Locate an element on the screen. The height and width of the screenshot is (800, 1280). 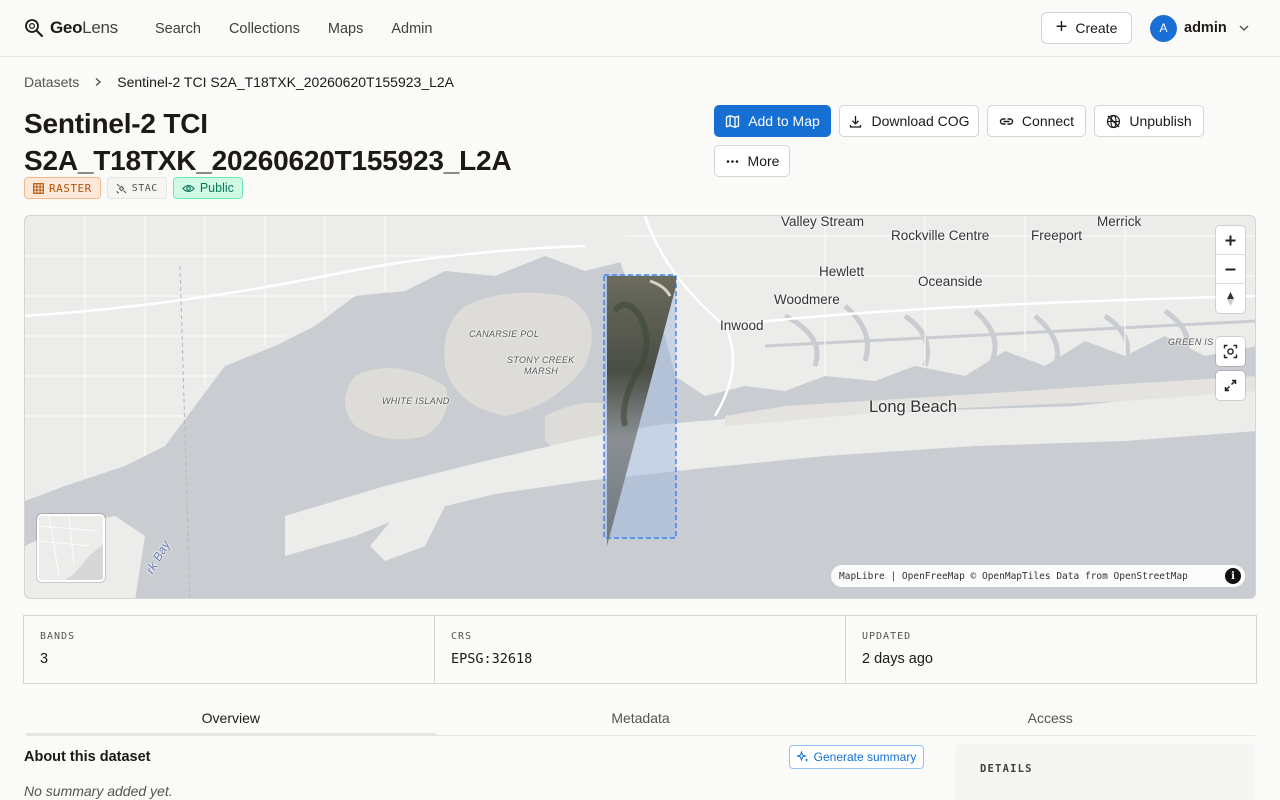
tab-bar: Overview Metadata Access is located at coordinates (640, 718).